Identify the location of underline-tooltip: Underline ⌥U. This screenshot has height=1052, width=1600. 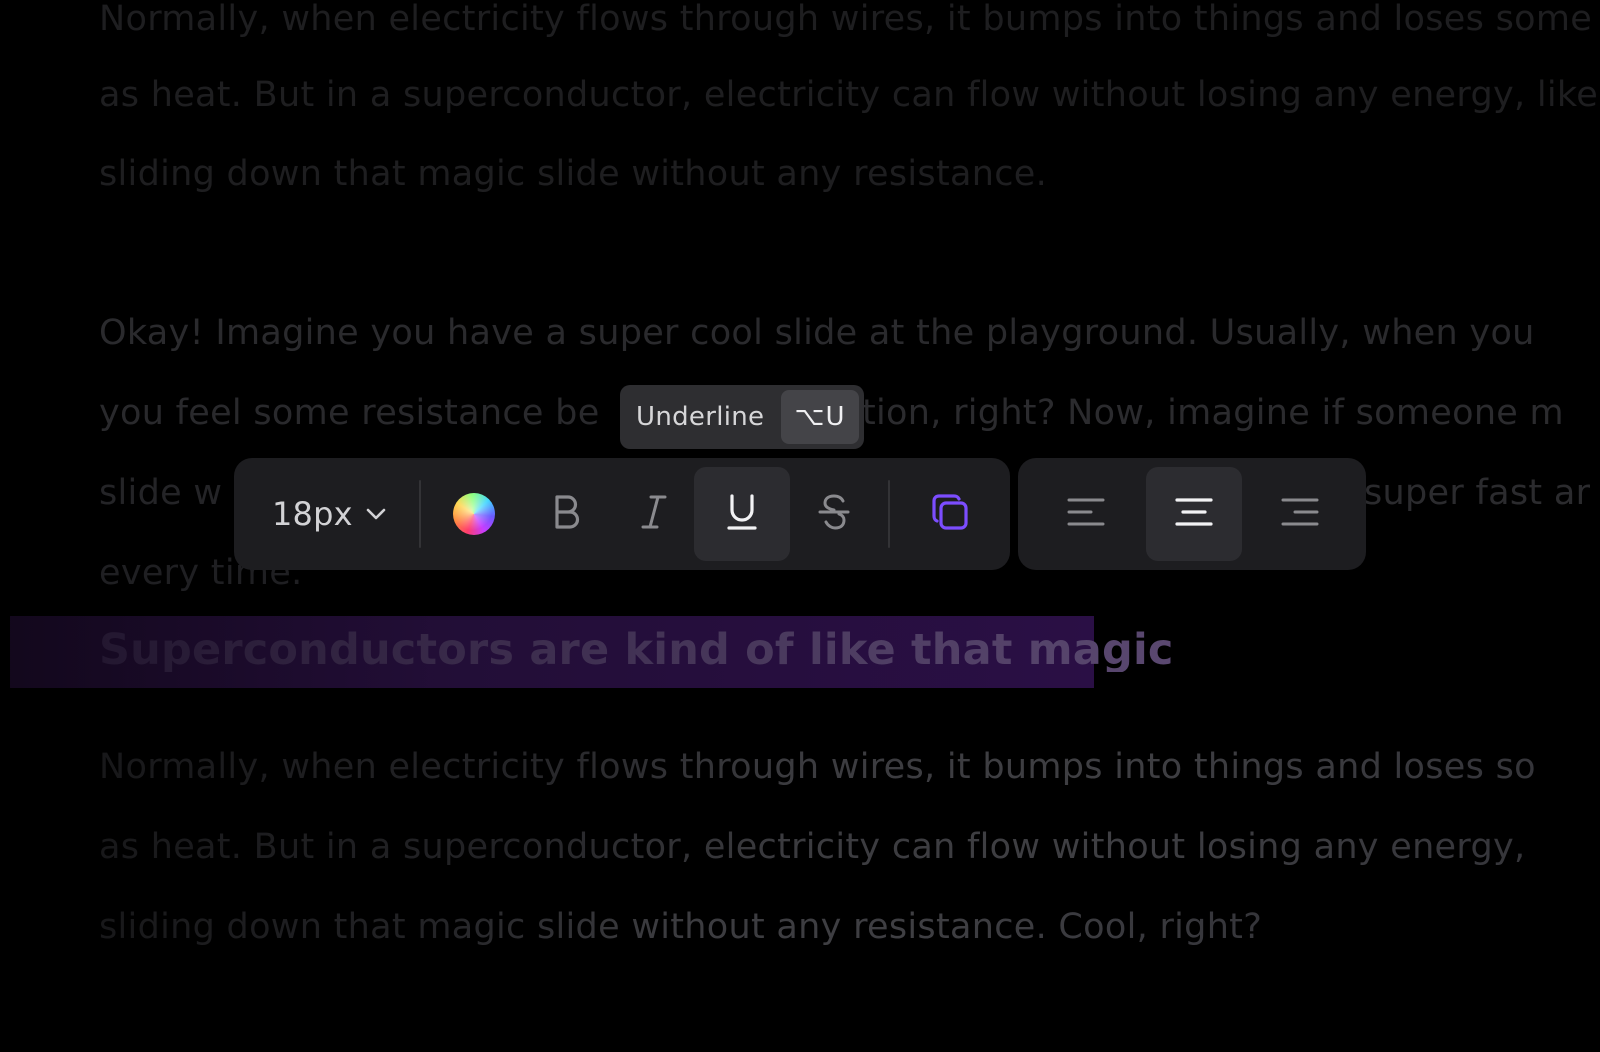
(742, 417).